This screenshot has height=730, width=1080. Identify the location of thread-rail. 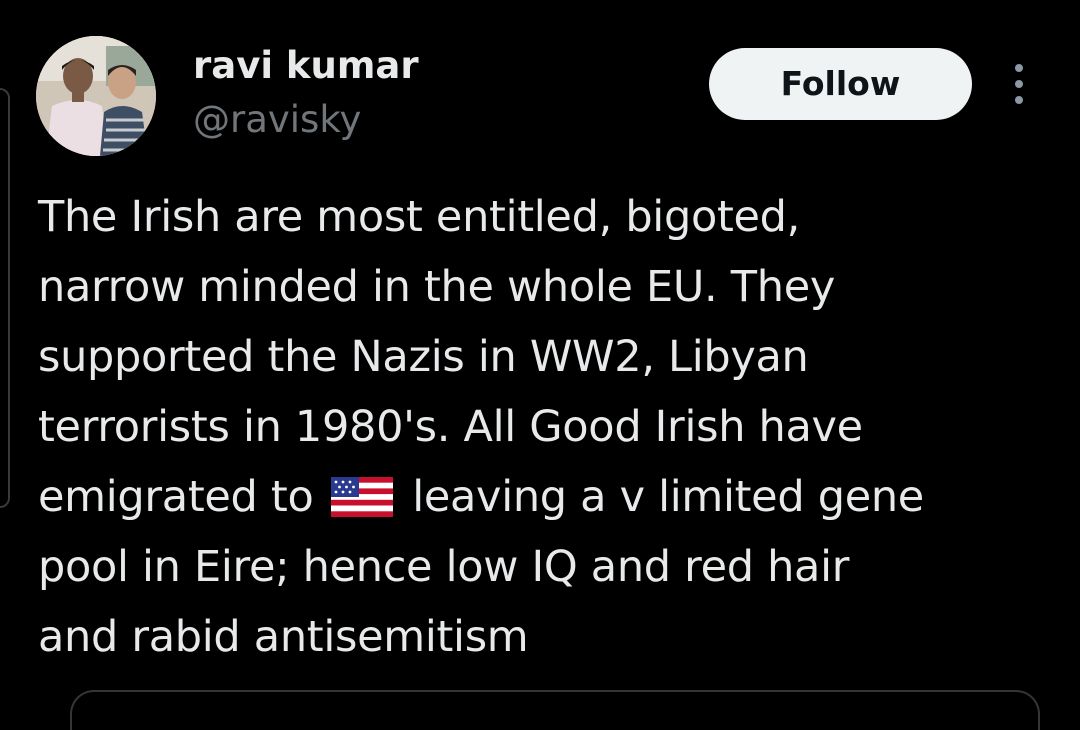
(5, 298).